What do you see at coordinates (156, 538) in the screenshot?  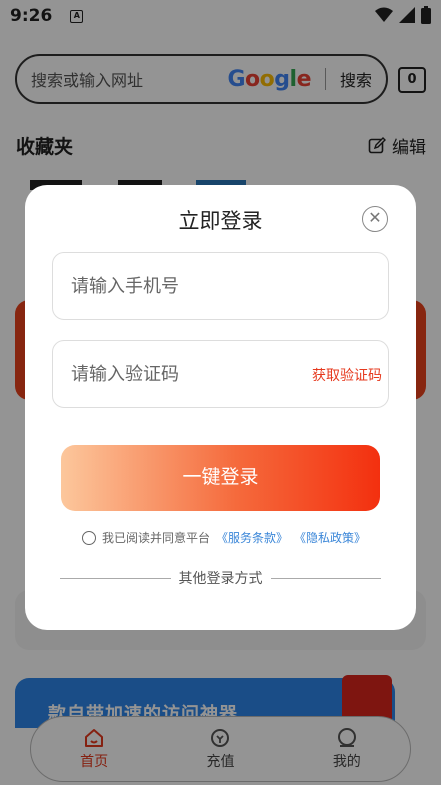 I see `agree-text: 我已阅读并同意平台` at bounding box center [156, 538].